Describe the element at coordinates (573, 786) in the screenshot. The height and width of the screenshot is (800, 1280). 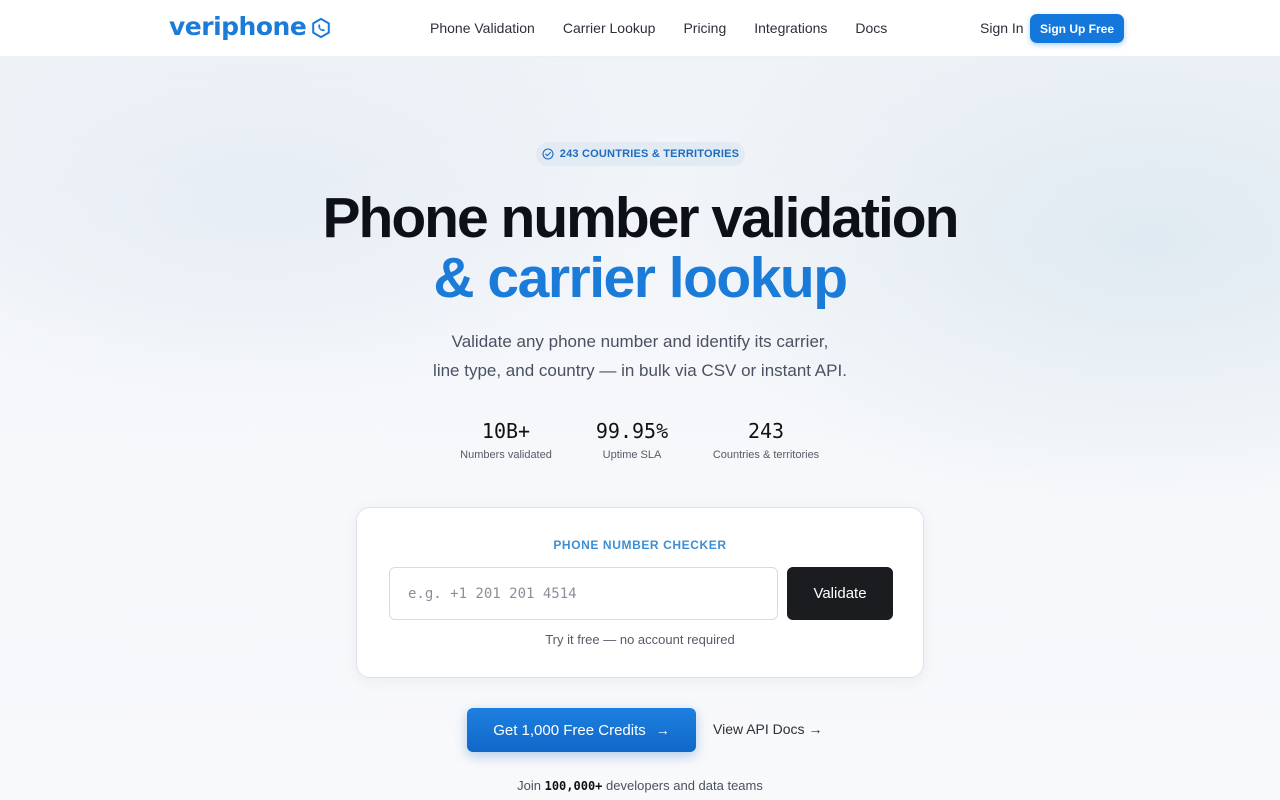
I see `join-count: 100,000+` at that location.